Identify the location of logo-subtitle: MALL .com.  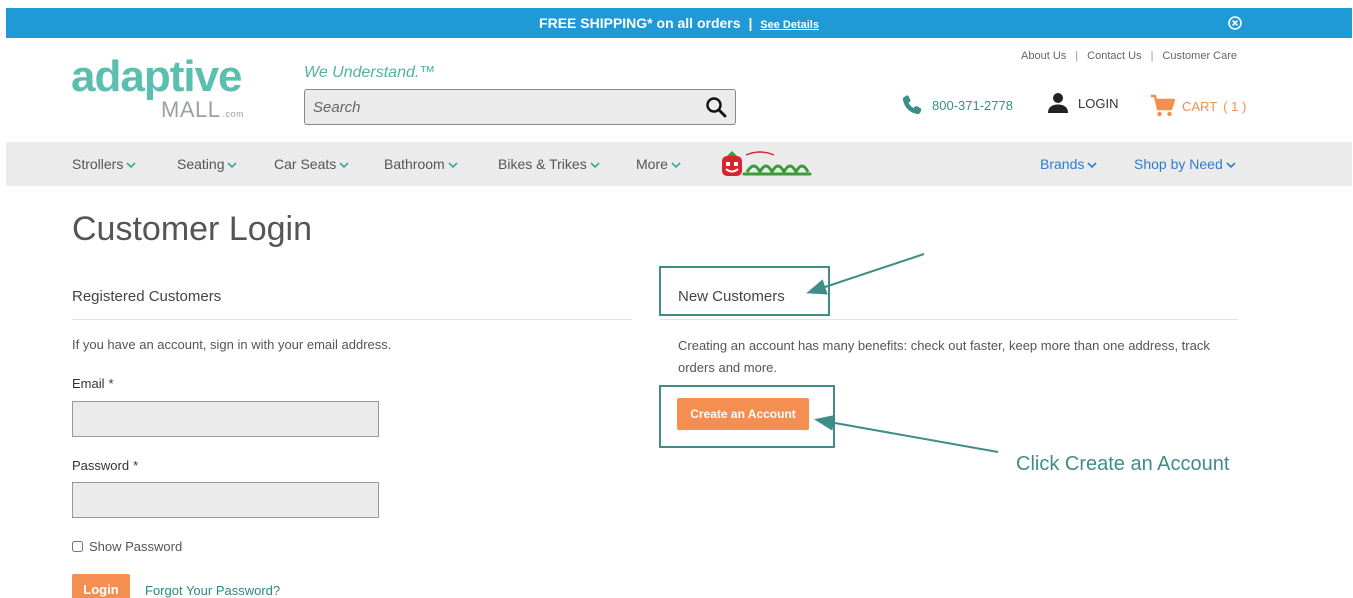
(202, 112).